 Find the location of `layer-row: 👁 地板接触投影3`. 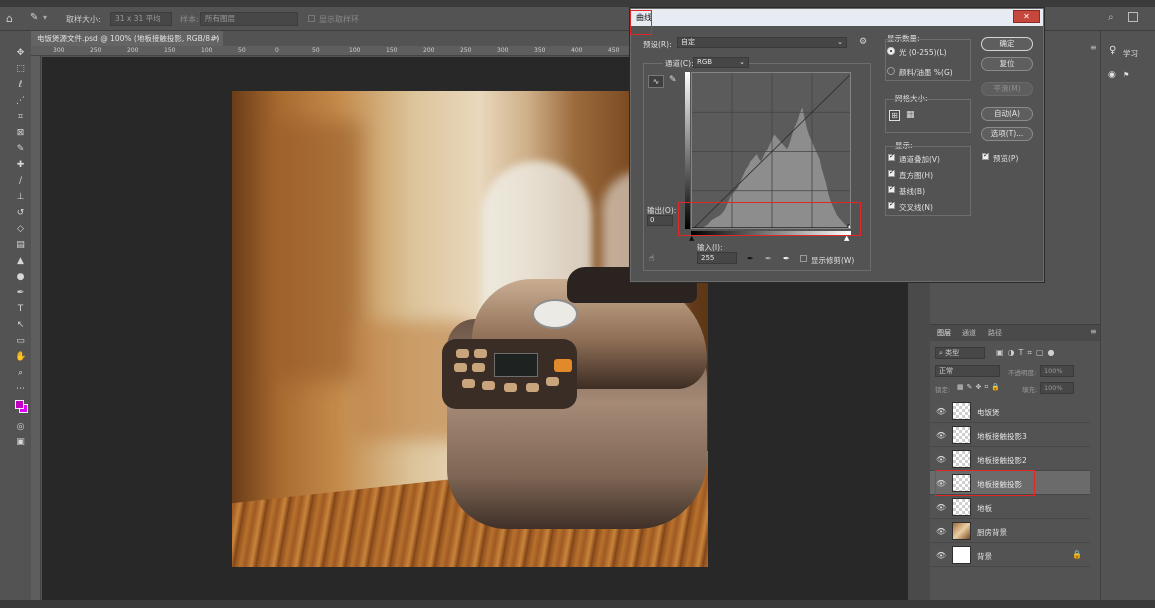

layer-row: 👁 地板接触投影3 is located at coordinates (1010, 435).